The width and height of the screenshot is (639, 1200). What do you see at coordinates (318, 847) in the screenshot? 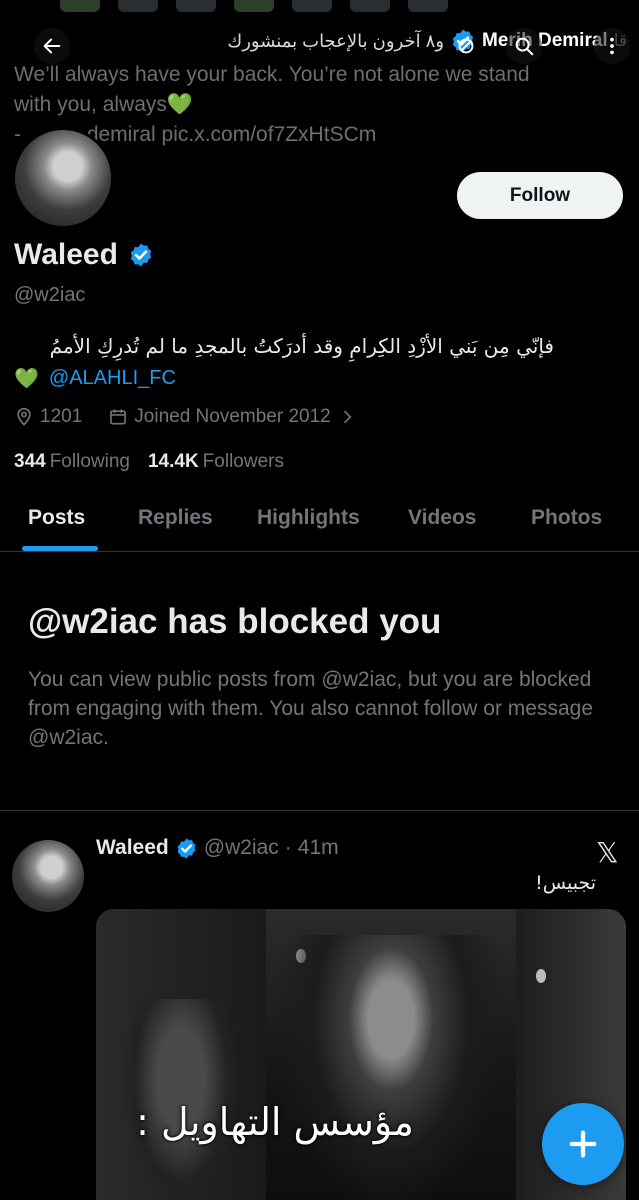
I see `tweet-time: 41m` at bounding box center [318, 847].